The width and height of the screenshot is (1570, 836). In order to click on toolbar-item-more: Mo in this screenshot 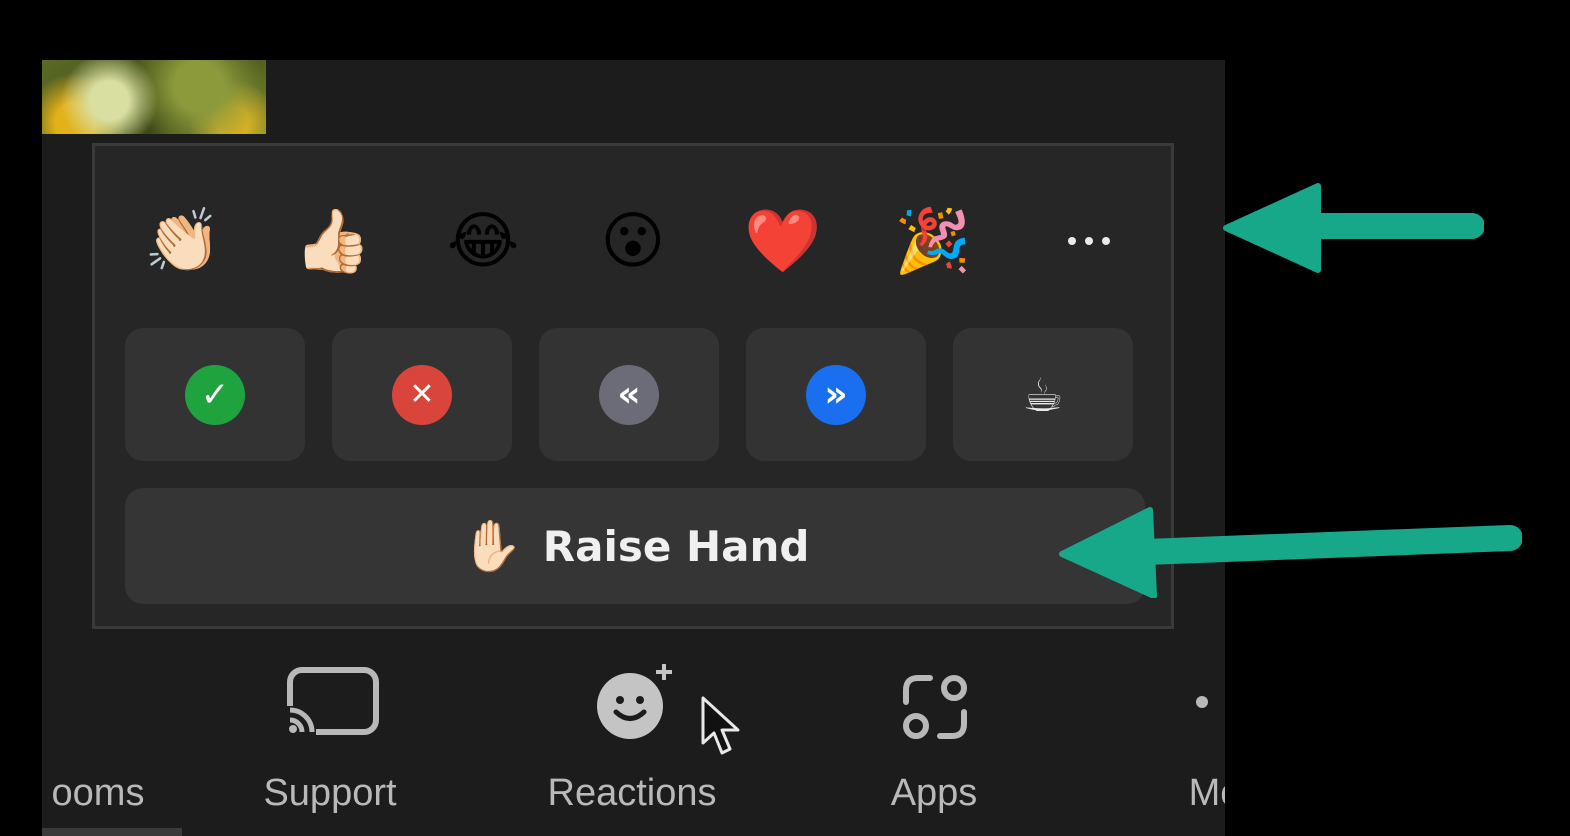, I will do `click(1187, 745)`.